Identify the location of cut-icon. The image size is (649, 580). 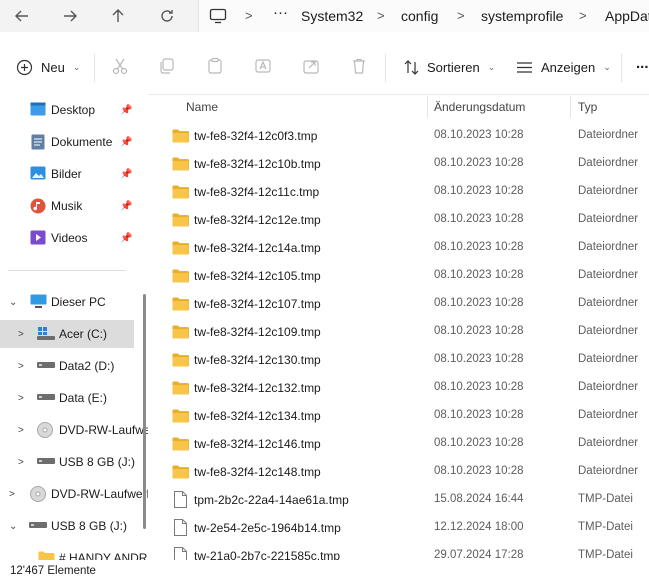
(120, 66).